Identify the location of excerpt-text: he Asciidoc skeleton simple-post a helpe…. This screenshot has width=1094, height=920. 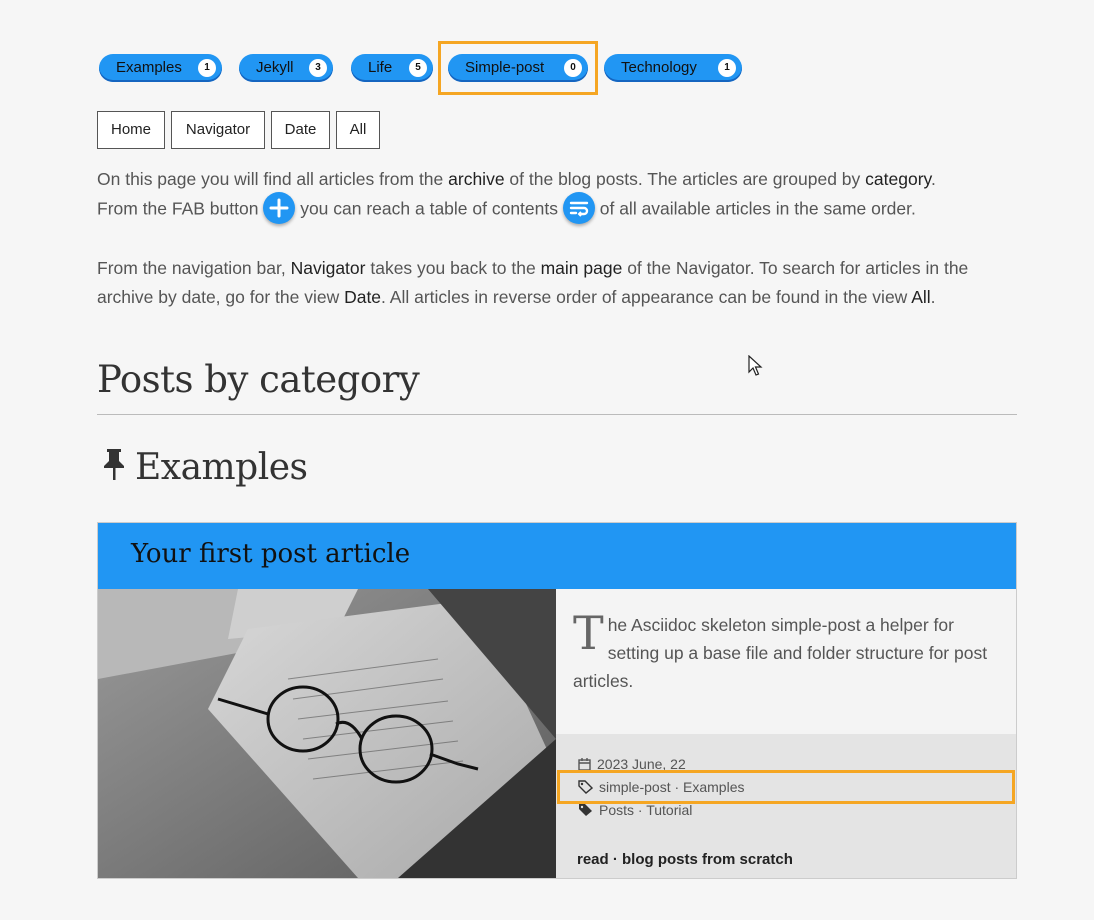
(780, 653).